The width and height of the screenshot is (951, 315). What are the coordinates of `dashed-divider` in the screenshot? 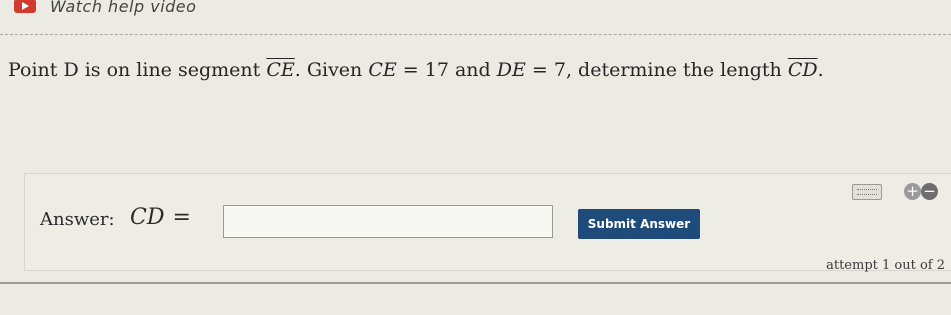 It's located at (475, 34).